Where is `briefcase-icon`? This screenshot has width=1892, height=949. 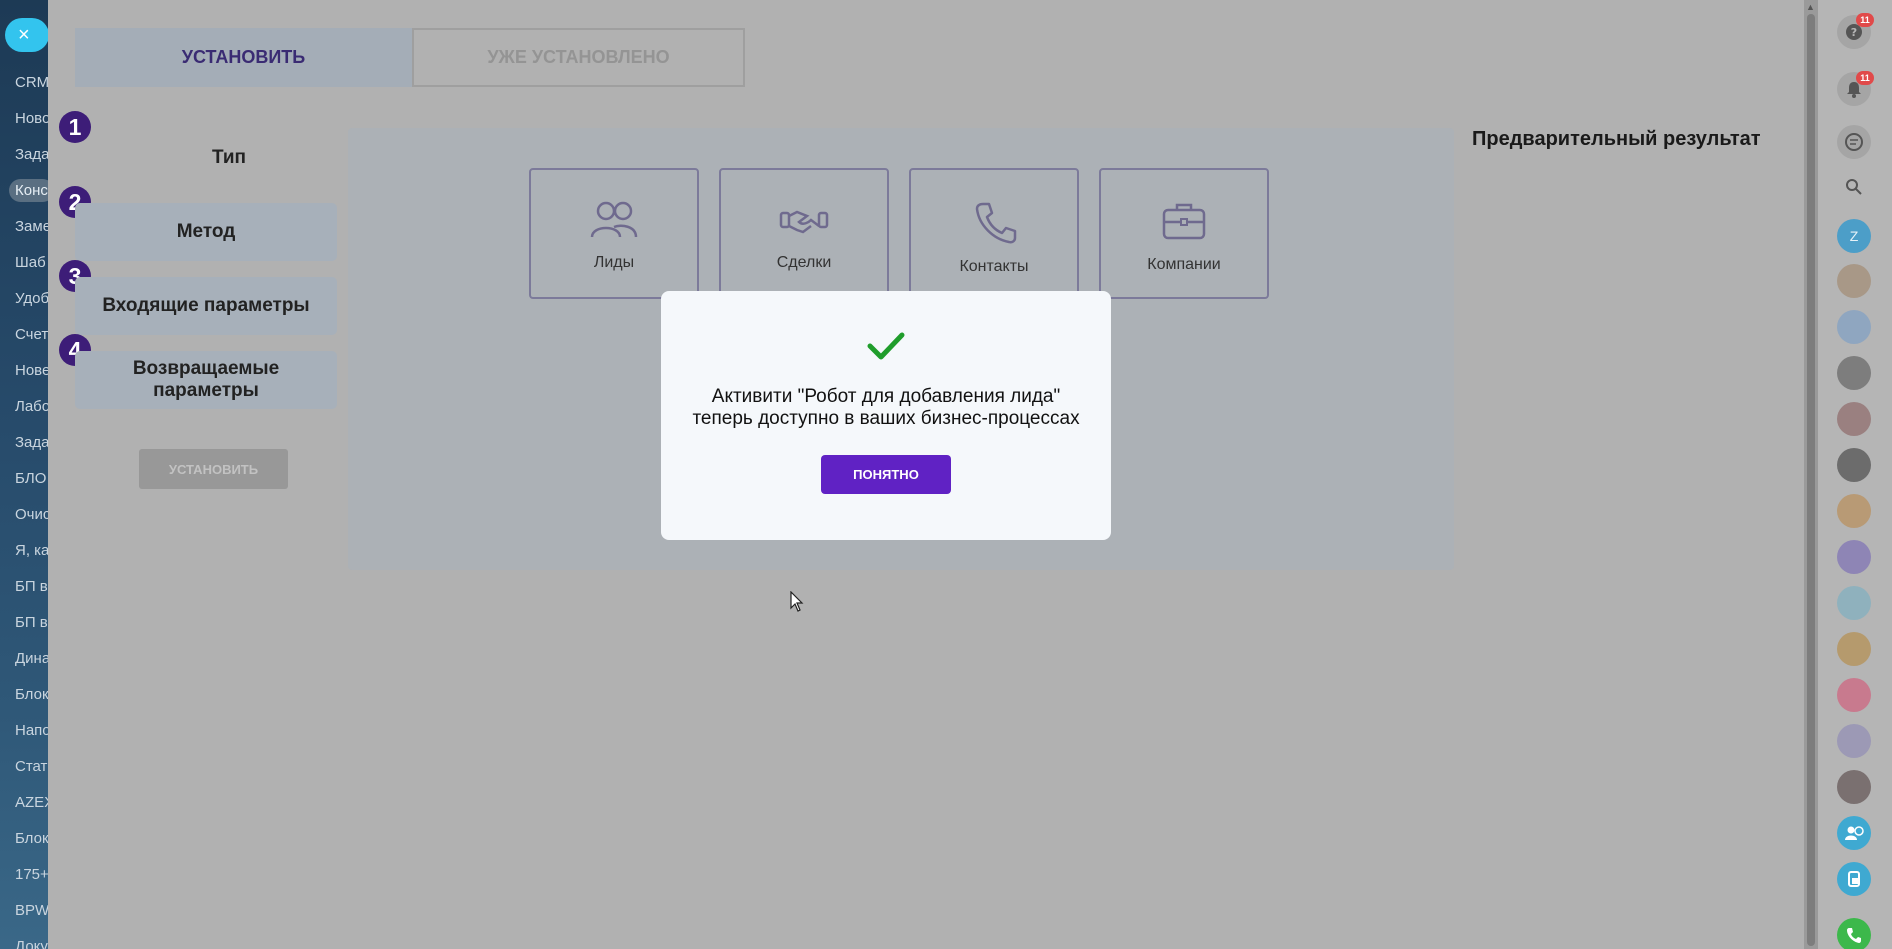 briefcase-icon is located at coordinates (1184, 221).